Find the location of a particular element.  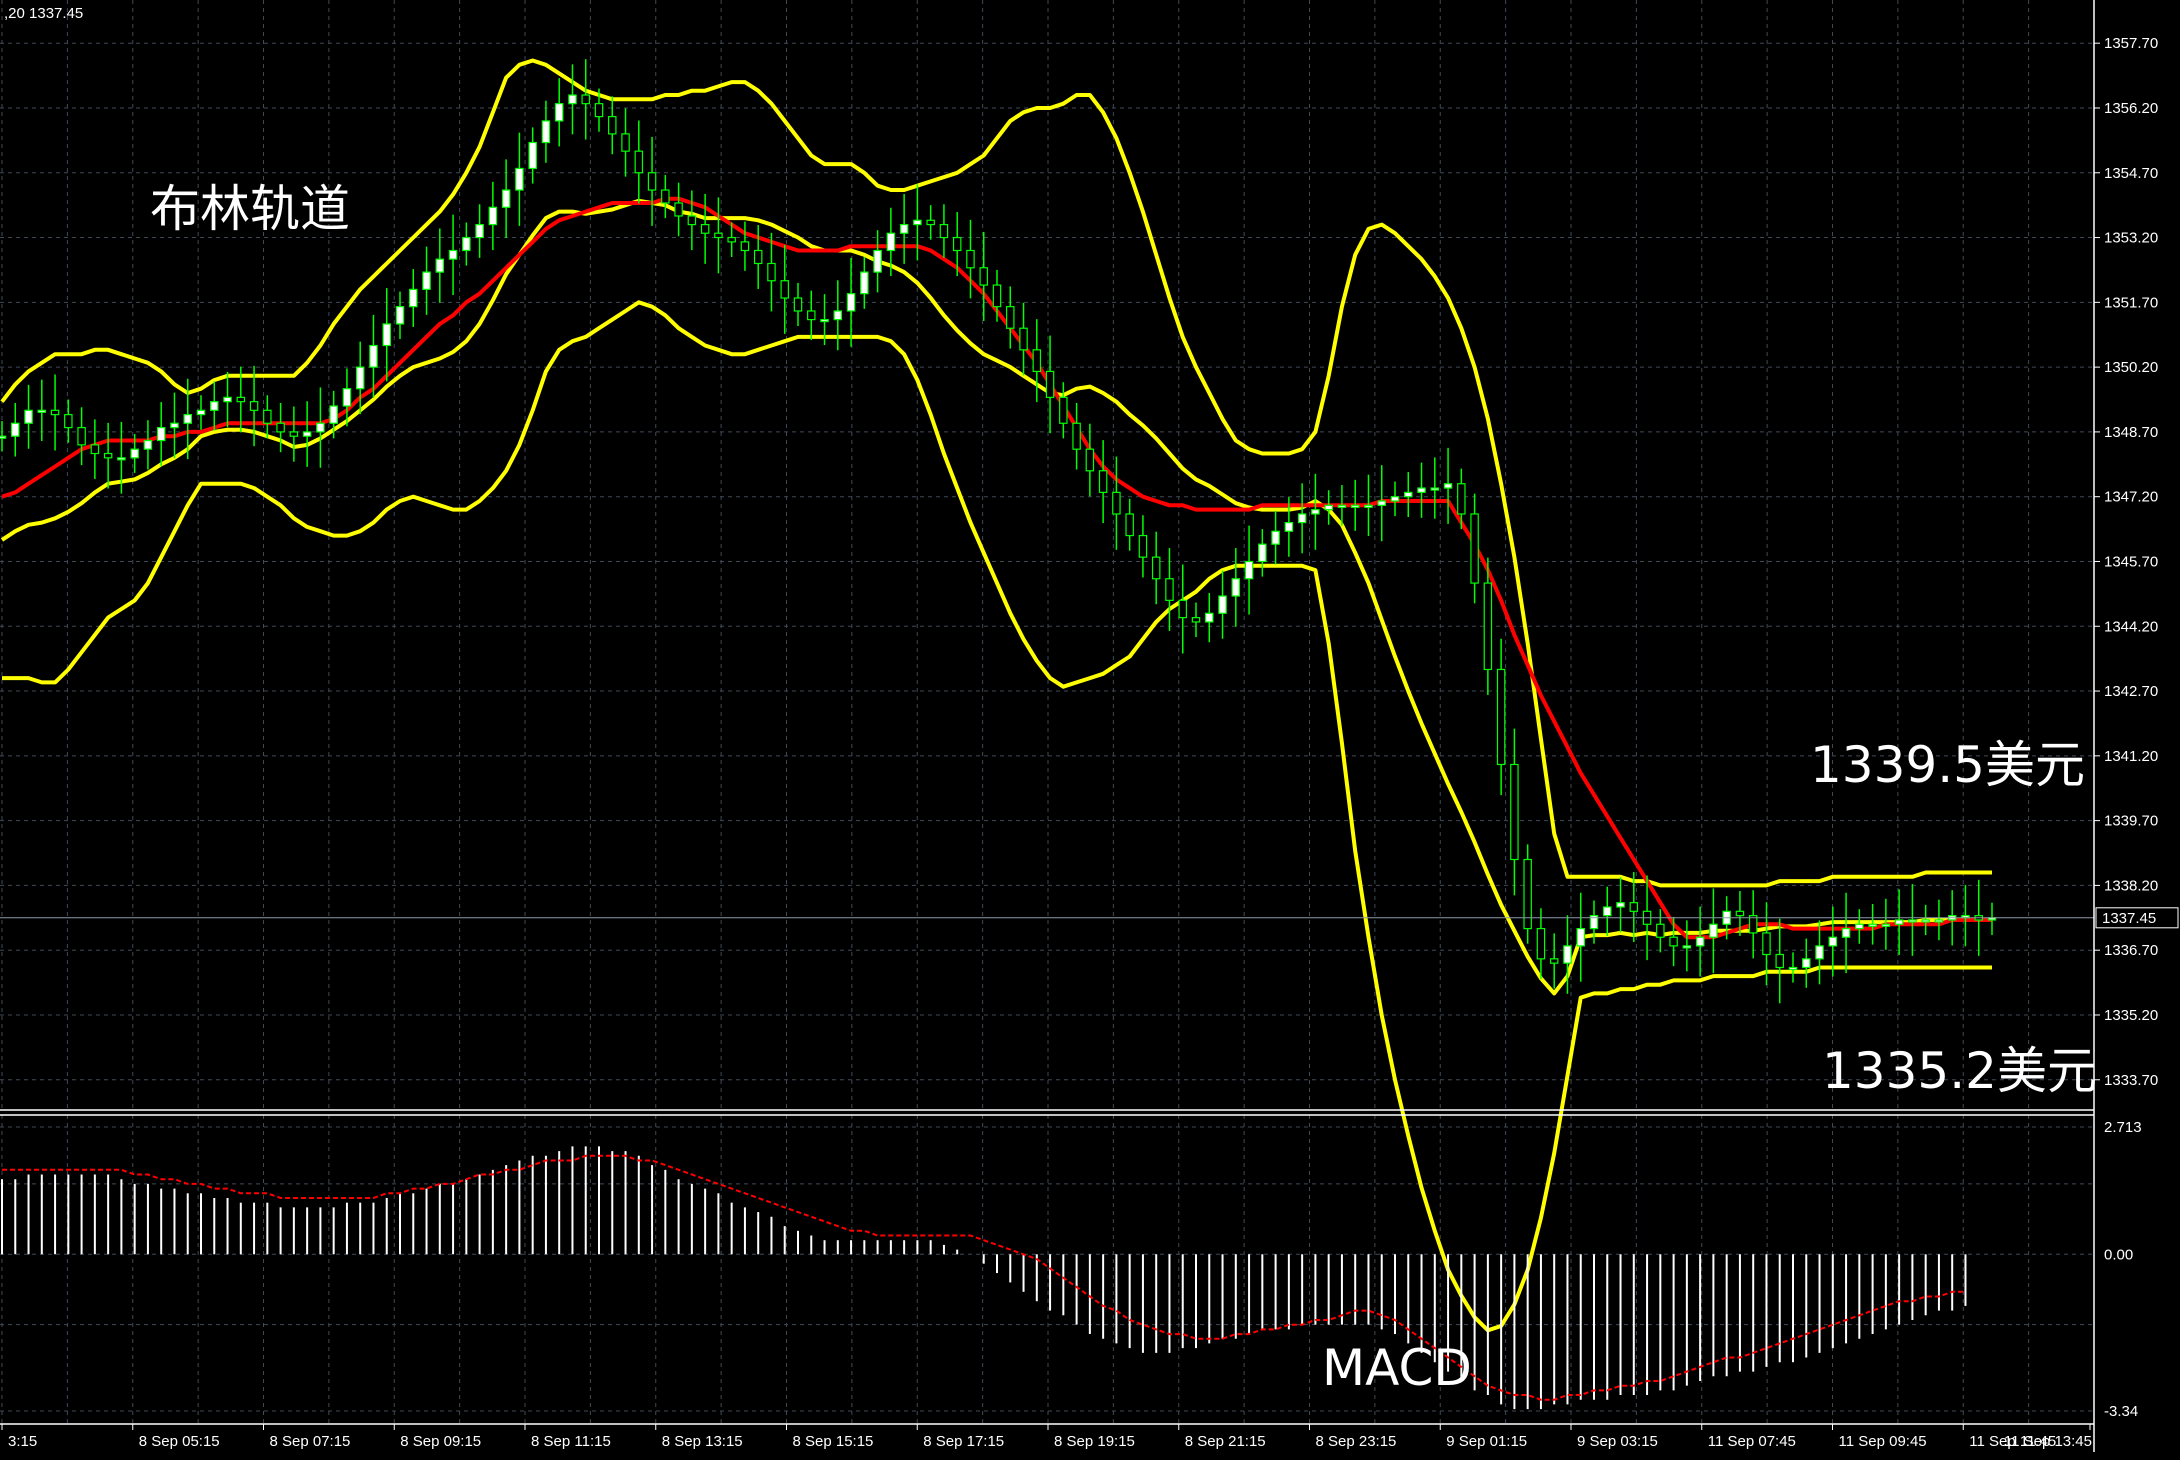

time-tick-label: 9 Sep 01:15 is located at coordinates (1486, 1441).